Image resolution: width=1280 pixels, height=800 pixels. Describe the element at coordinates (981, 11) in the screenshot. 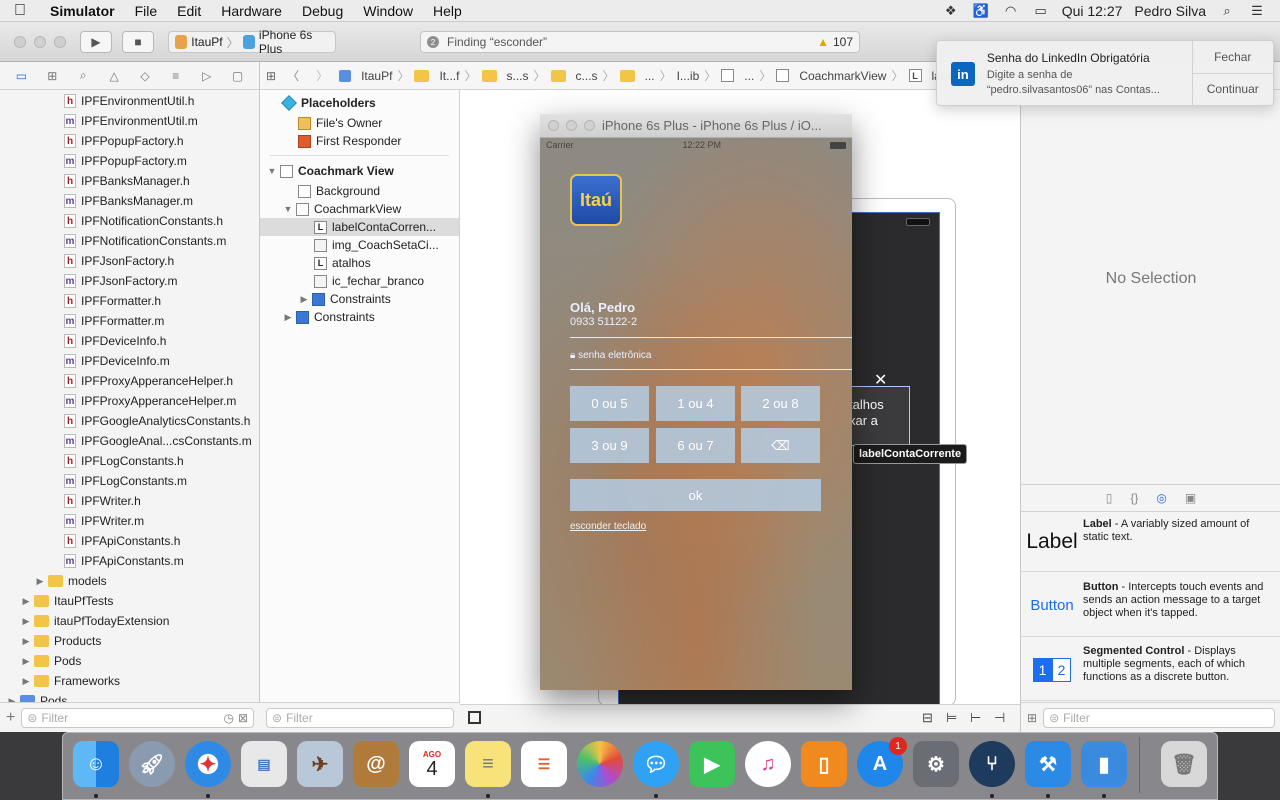

I see `accessibility-icon: ♿` at that location.